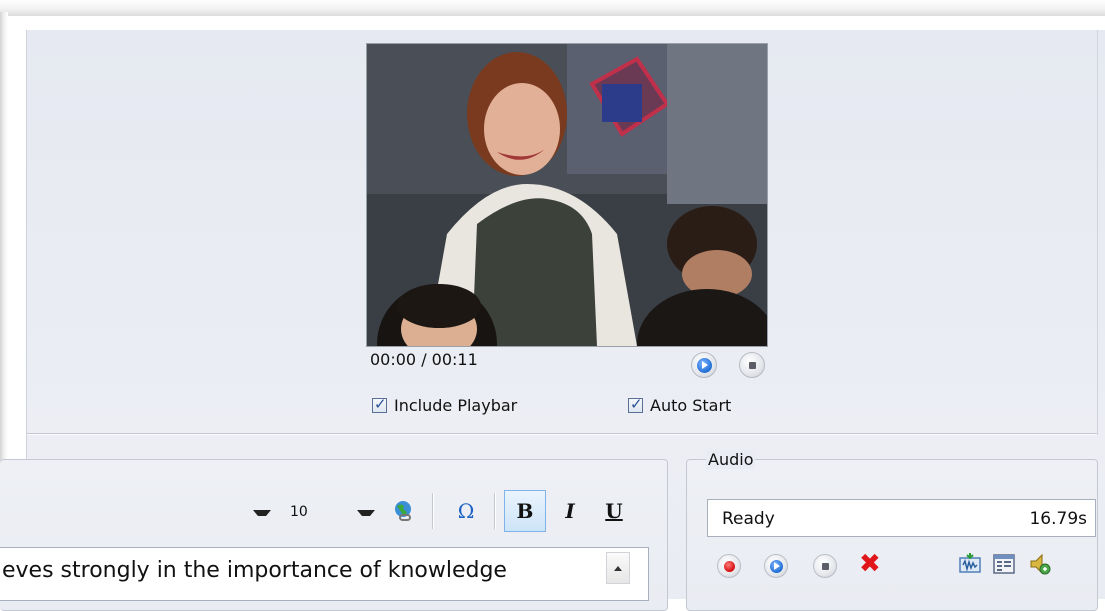  I want to click on include-playbar-option: Include Playbar, so click(445, 405).